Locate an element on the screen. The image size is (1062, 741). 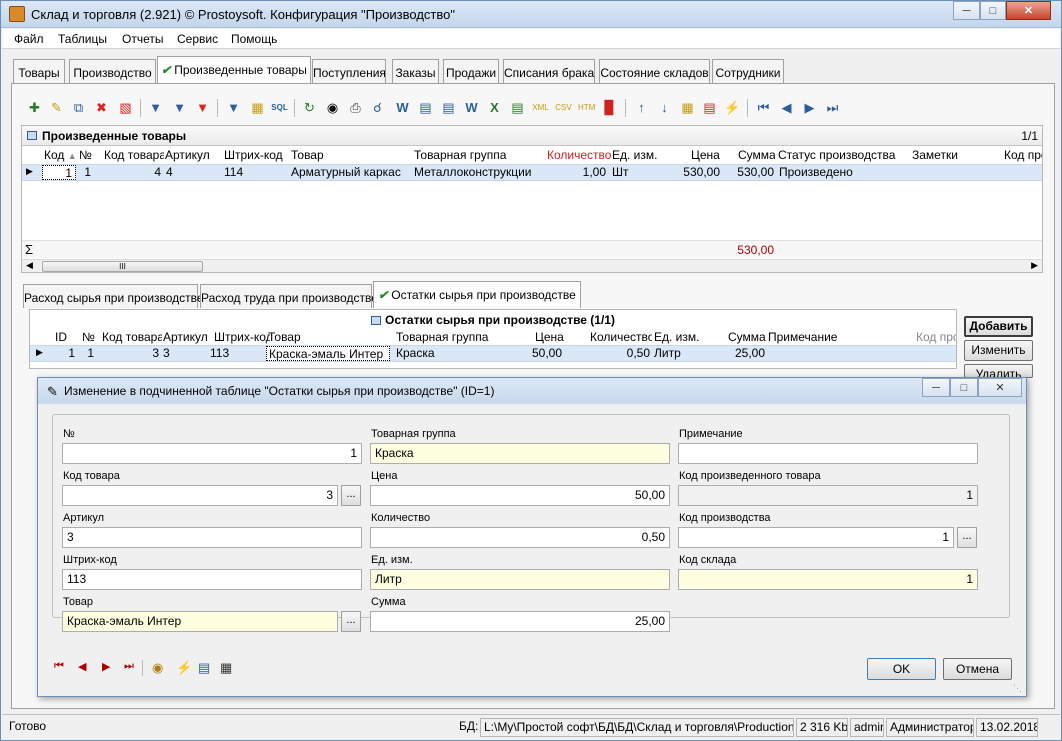
filter-add-icon: ▼ is located at coordinates (179, 107).